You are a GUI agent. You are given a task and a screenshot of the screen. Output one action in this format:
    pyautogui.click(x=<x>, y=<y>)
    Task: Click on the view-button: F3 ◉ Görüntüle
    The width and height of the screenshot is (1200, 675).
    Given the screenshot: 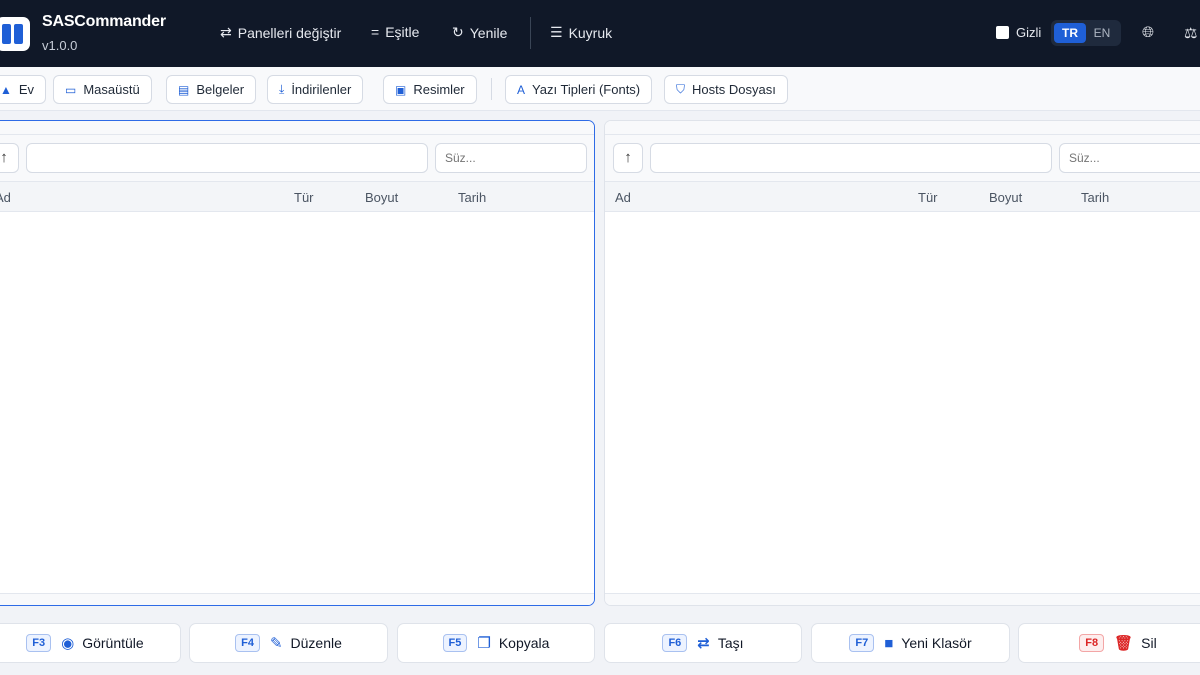 What is the action you would take?
    pyautogui.click(x=90, y=643)
    